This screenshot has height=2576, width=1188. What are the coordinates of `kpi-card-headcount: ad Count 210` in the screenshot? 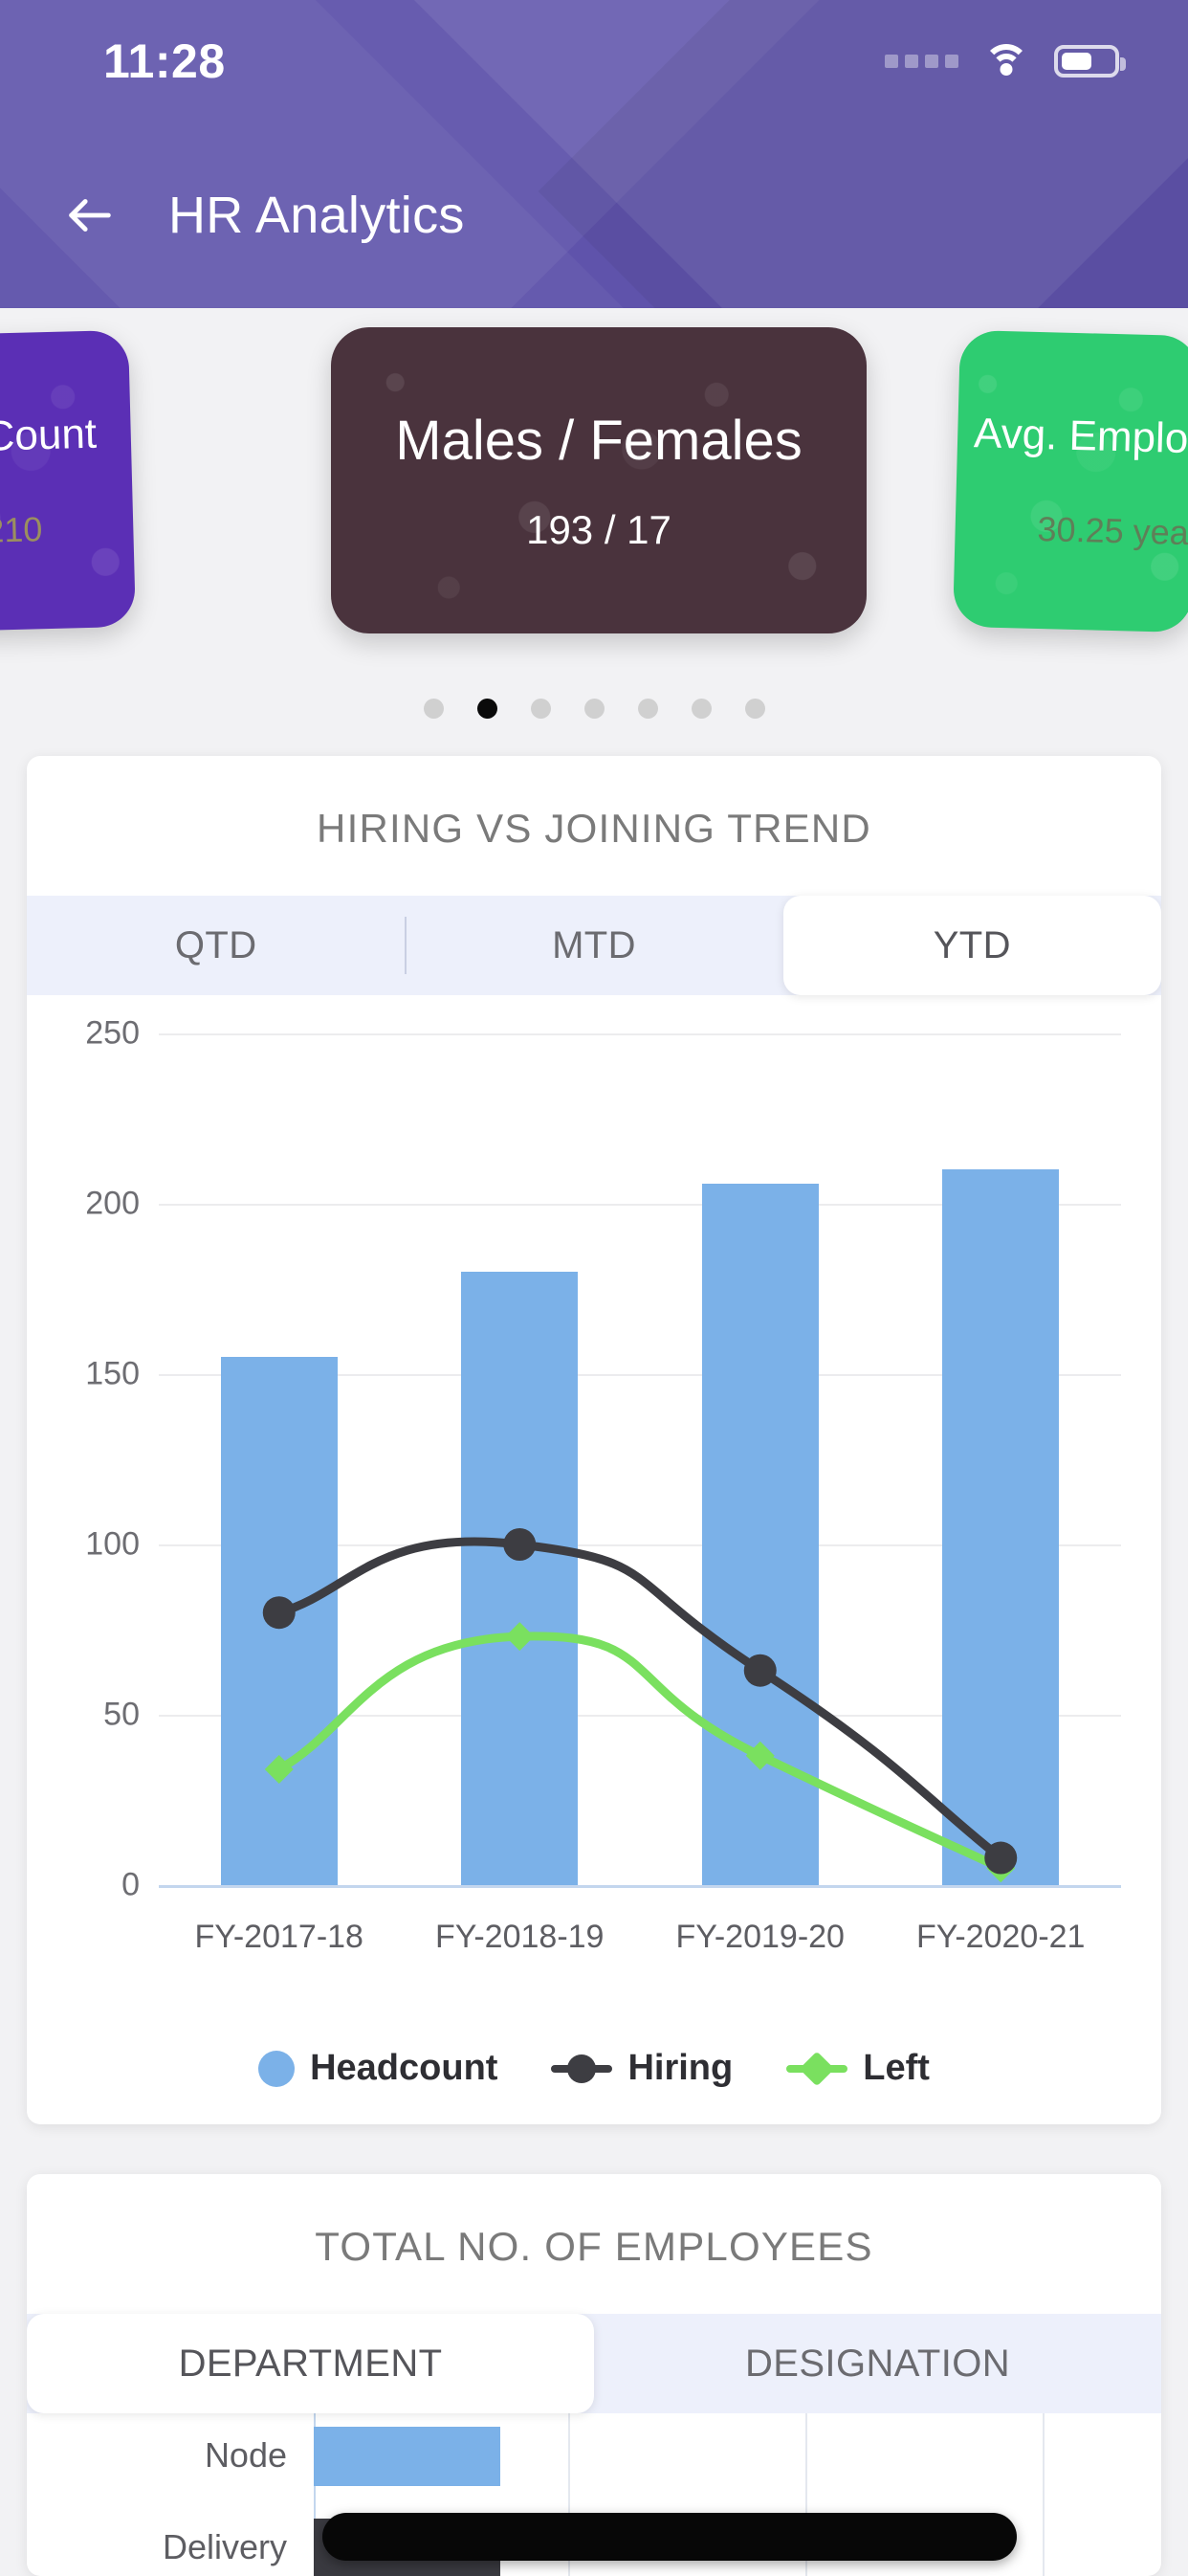 It's located at (68, 481).